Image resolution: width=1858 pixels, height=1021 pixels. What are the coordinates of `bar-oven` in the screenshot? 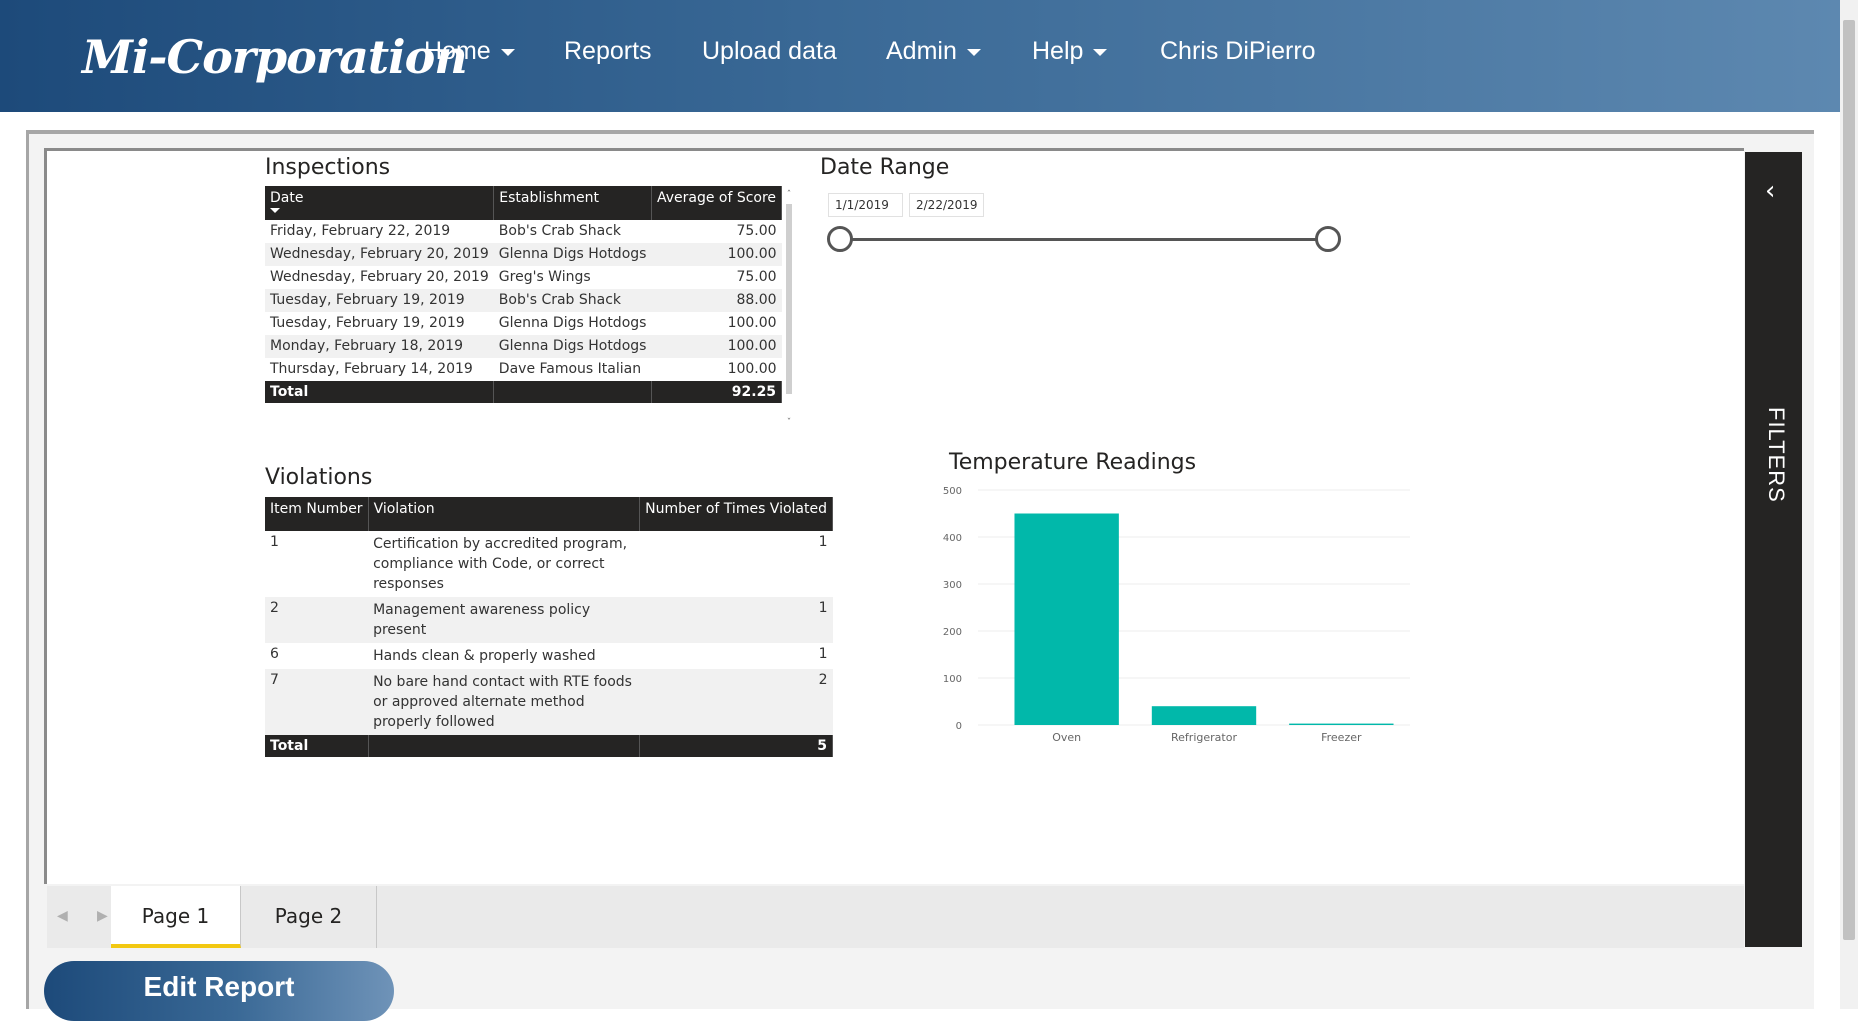 It's located at (1066, 619).